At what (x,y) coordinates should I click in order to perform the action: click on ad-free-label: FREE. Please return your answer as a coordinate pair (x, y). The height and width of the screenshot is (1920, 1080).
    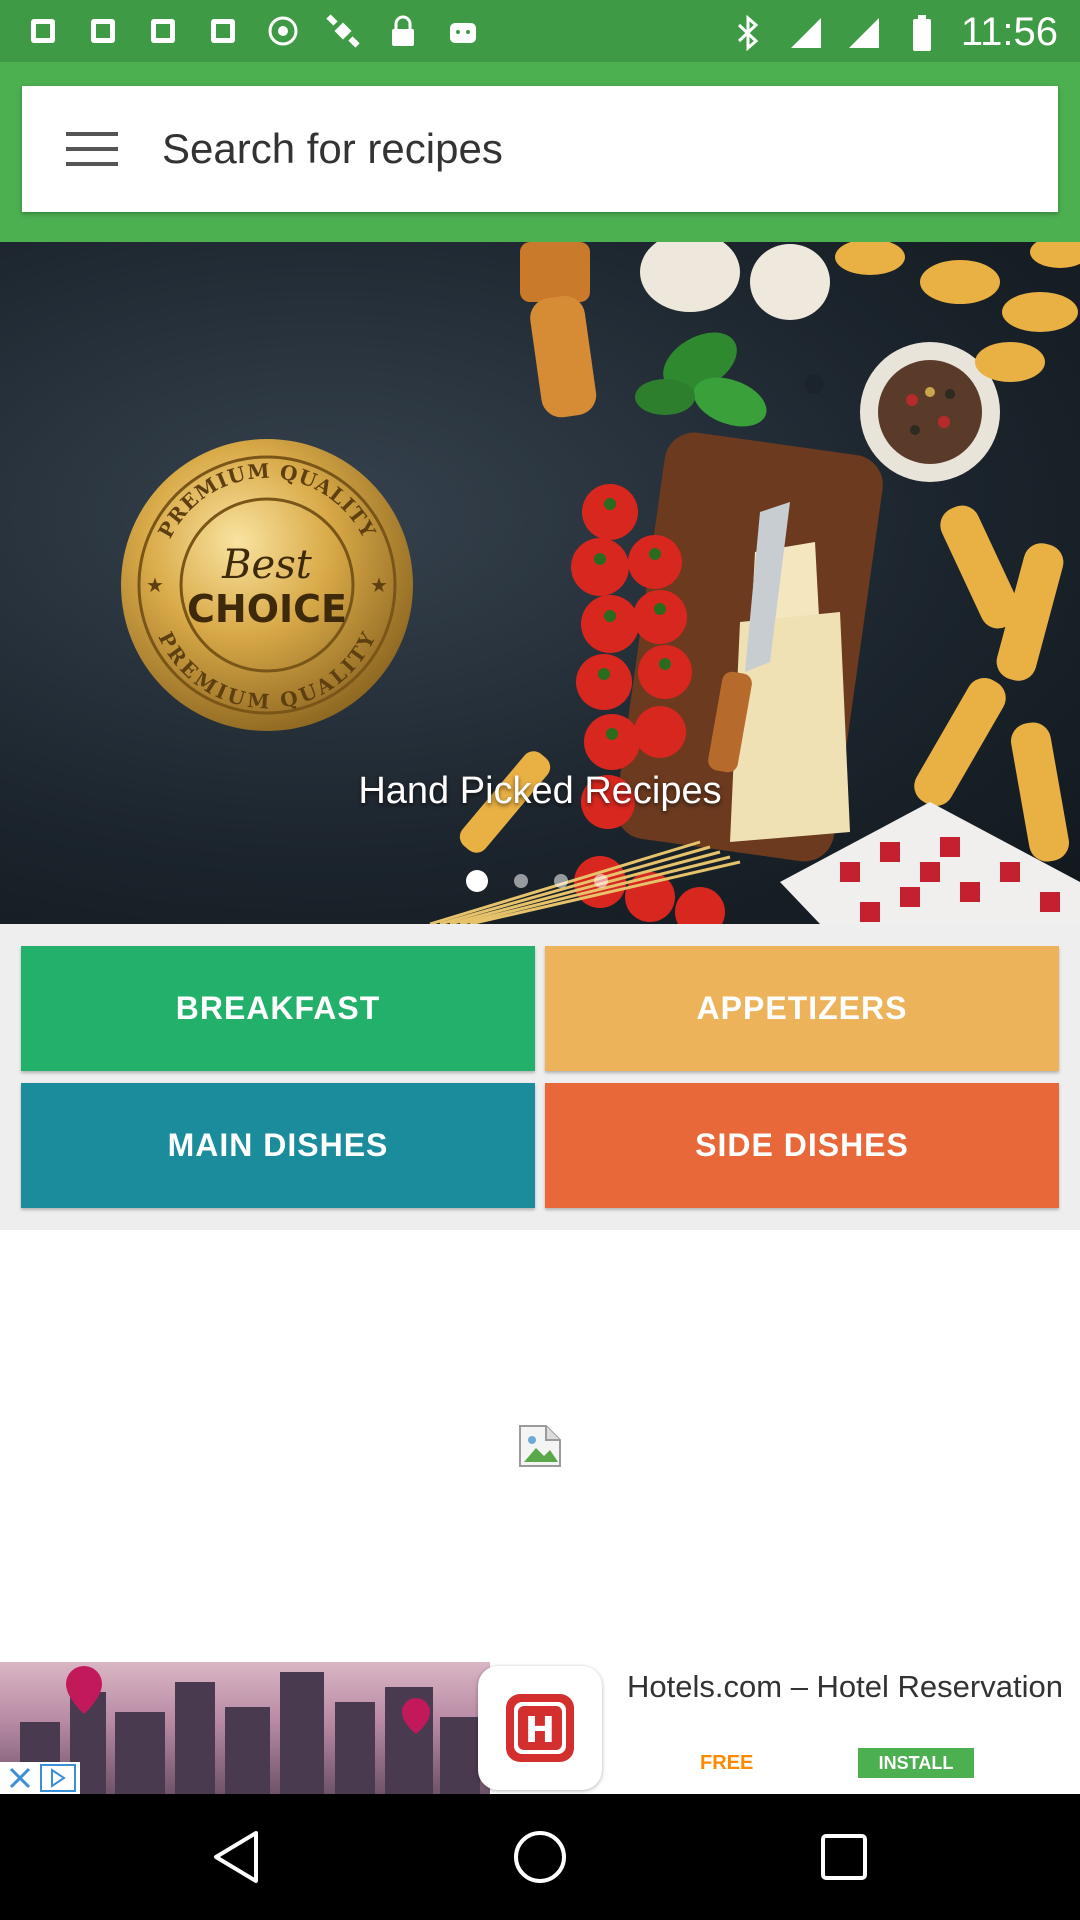
    Looking at the image, I should click on (727, 1763).